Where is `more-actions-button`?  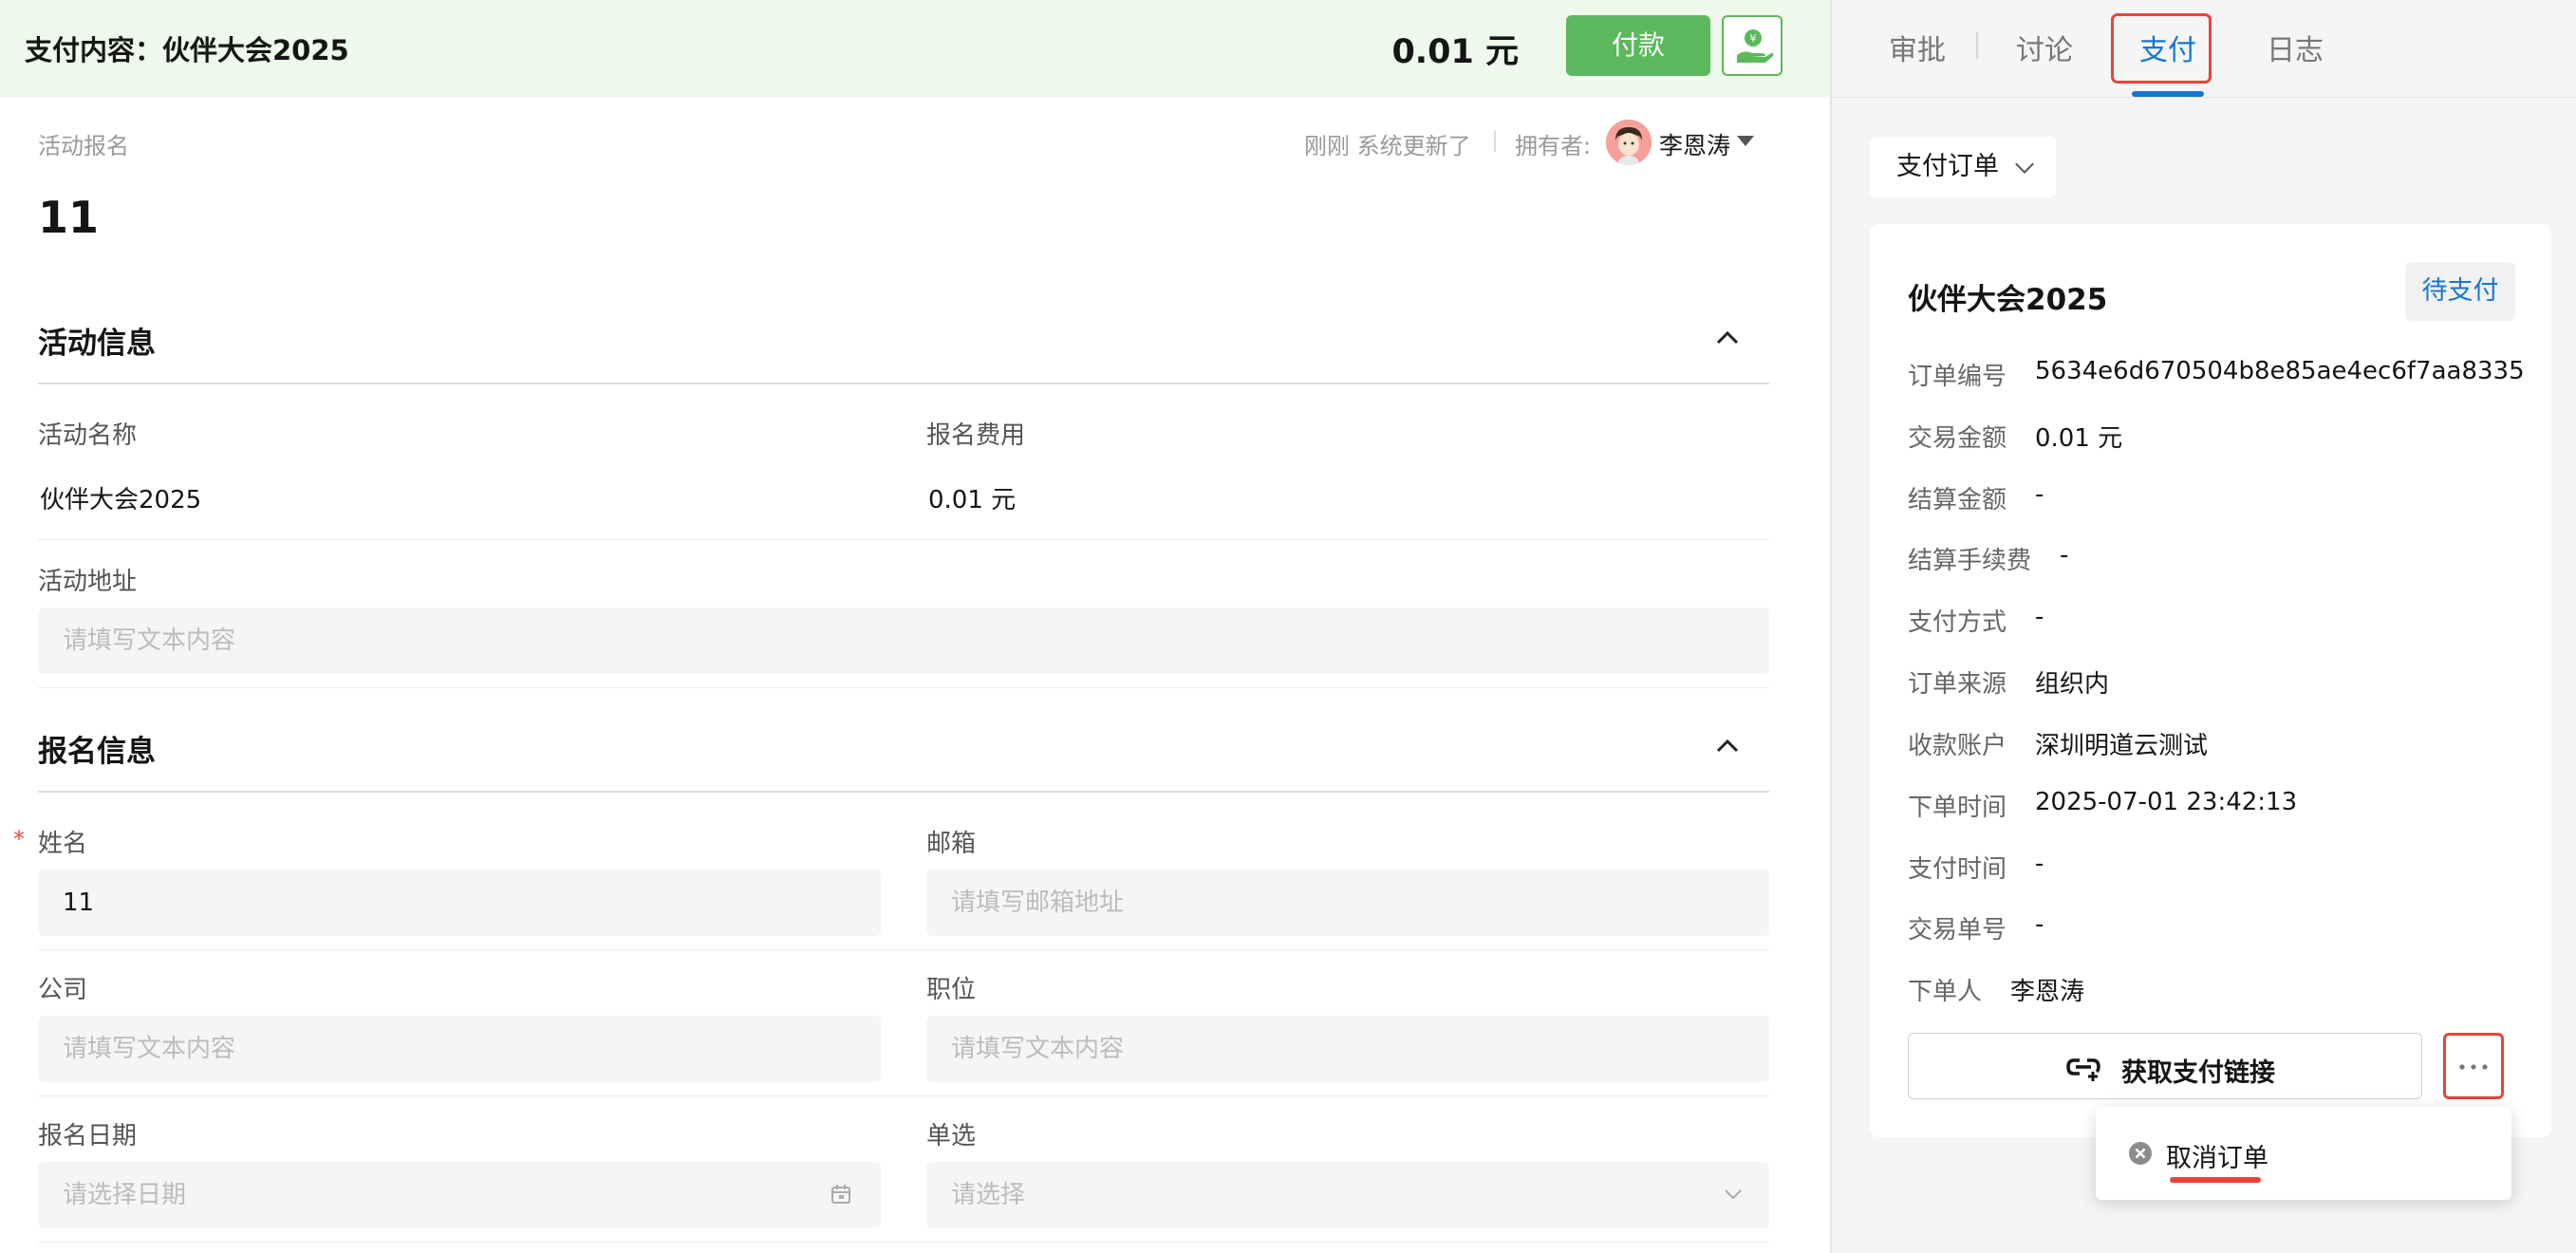 more-actions-button is located at coordinates (2473, 1066).